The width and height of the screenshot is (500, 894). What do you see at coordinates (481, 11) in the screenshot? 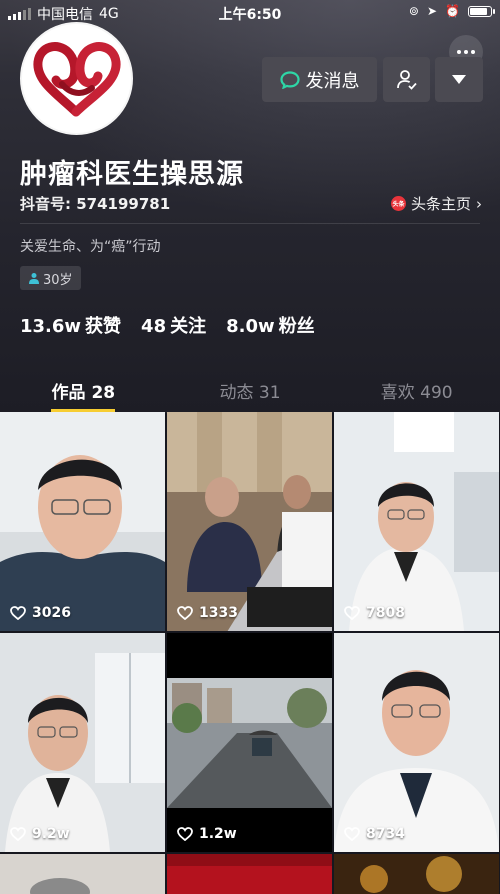
I see `battery-icon` at bounding box center [481, 11].